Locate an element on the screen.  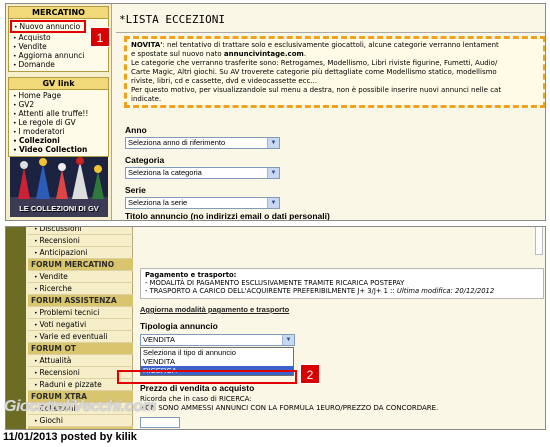
categoria-label: Categoria is located at coordinates (145, 160).